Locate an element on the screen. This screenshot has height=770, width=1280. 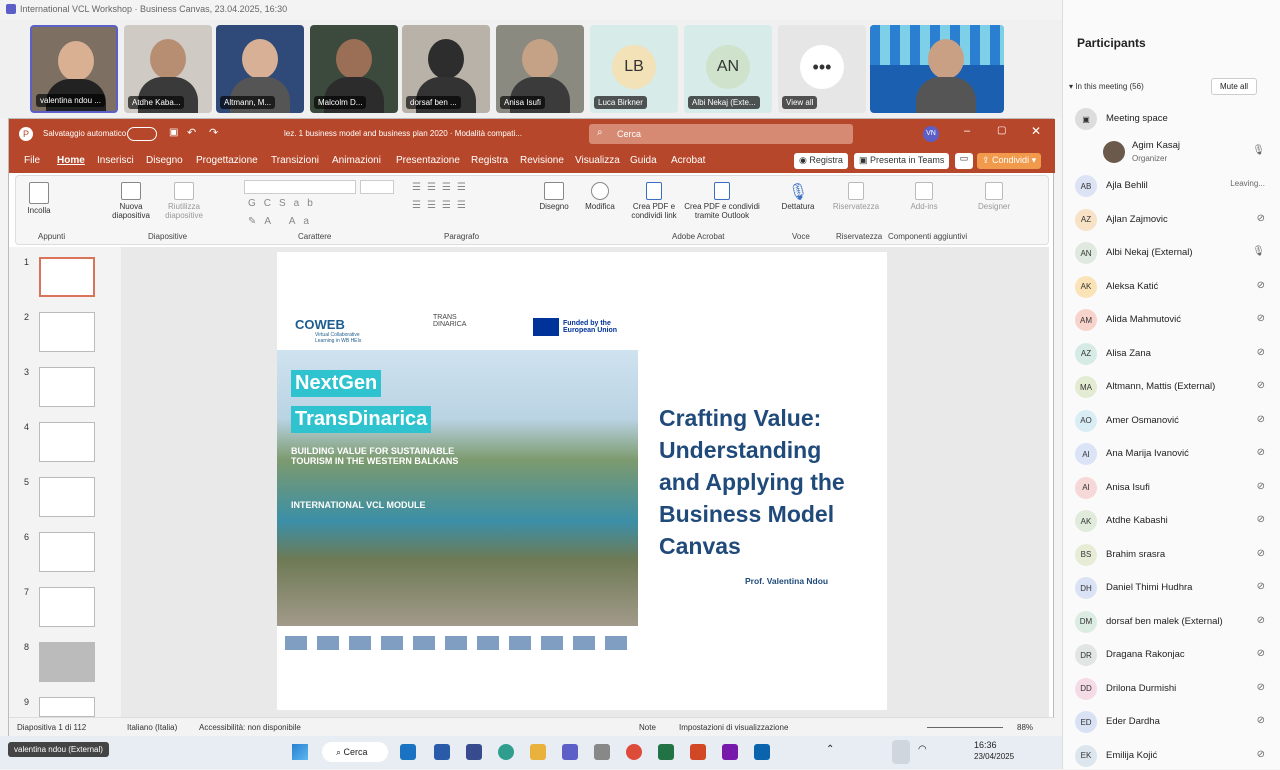
teams-icon is located at coordinates (570, 752).